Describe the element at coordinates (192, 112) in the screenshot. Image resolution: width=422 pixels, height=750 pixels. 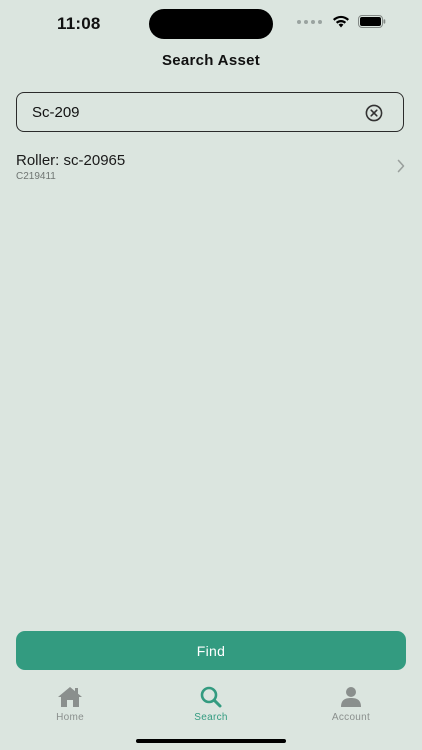
I see `search-input` at that location.